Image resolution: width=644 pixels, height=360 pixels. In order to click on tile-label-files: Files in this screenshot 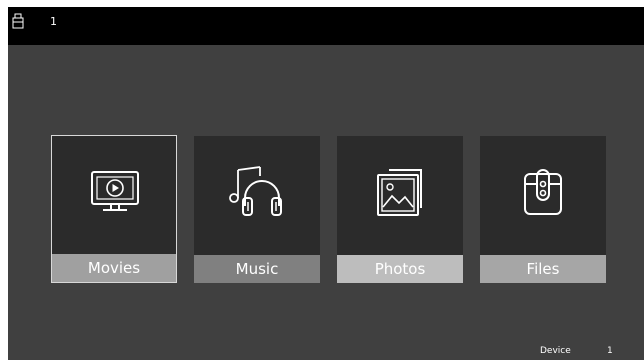, I will do `click(543, 269)`.